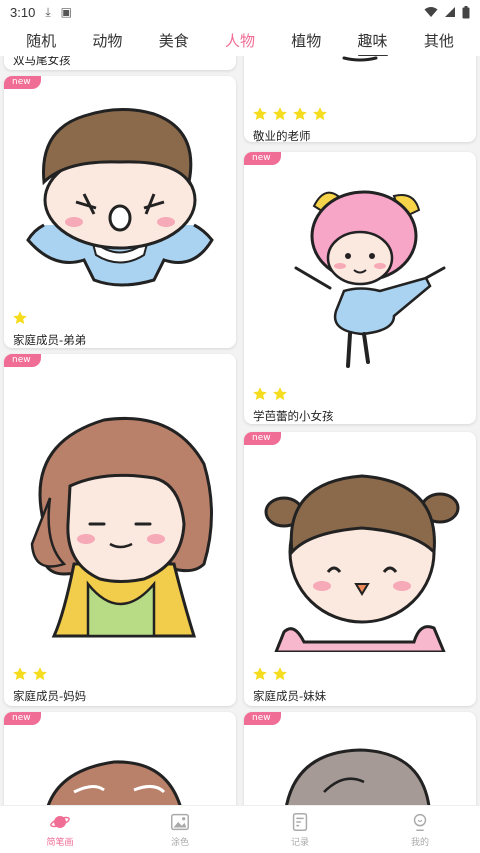 This screenshot has height=853, width=480. Describe the element at coordinates (419, 843) in the screenshot. I see `nav-label: 我的` at that location.